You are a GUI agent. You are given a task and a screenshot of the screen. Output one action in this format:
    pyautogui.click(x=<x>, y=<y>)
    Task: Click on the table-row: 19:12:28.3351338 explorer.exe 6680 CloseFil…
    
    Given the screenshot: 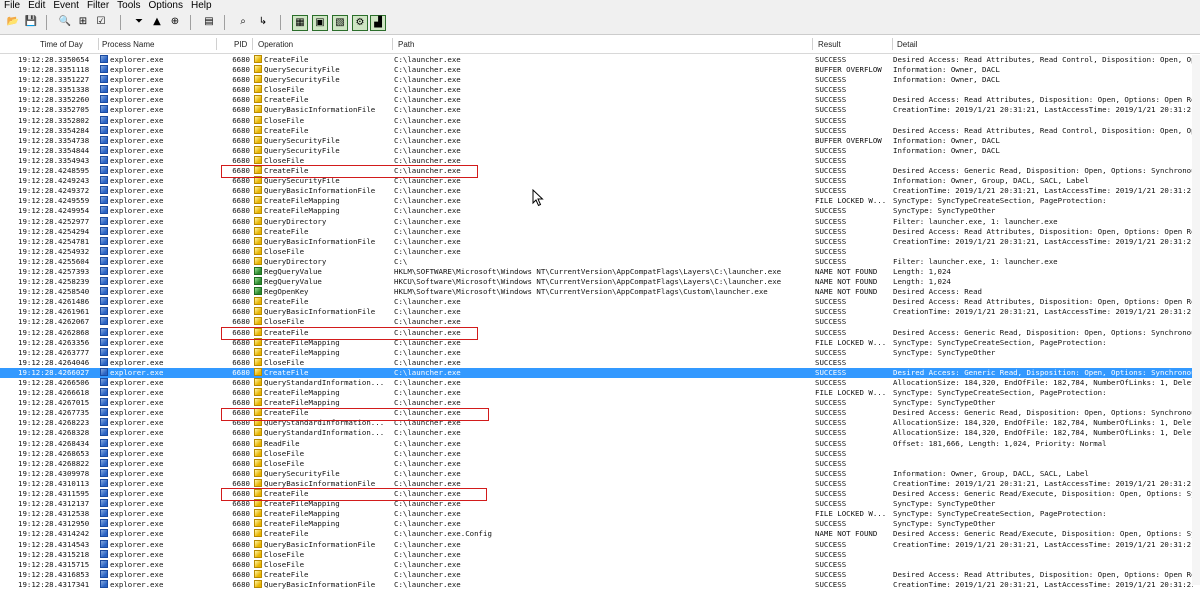 What is the action you would take?
    pyautogui.click(x=600, y=90)
    